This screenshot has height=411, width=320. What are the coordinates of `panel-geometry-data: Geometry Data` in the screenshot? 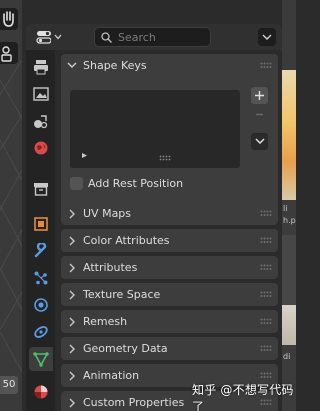 It's located at (169, 348).